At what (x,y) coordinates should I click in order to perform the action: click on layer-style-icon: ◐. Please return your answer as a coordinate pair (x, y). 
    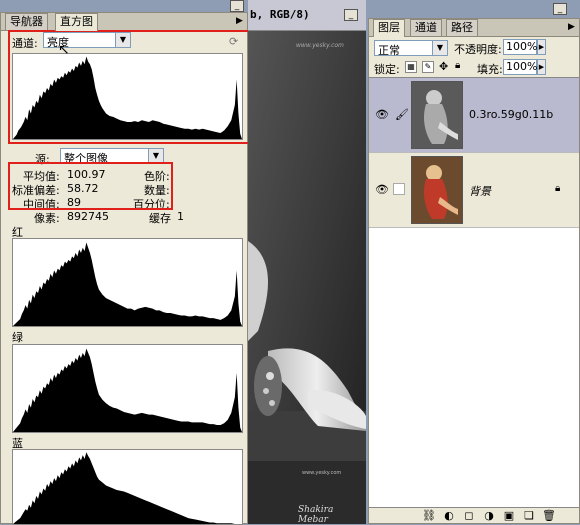
    Looking at the image, I should click on (449, 516).